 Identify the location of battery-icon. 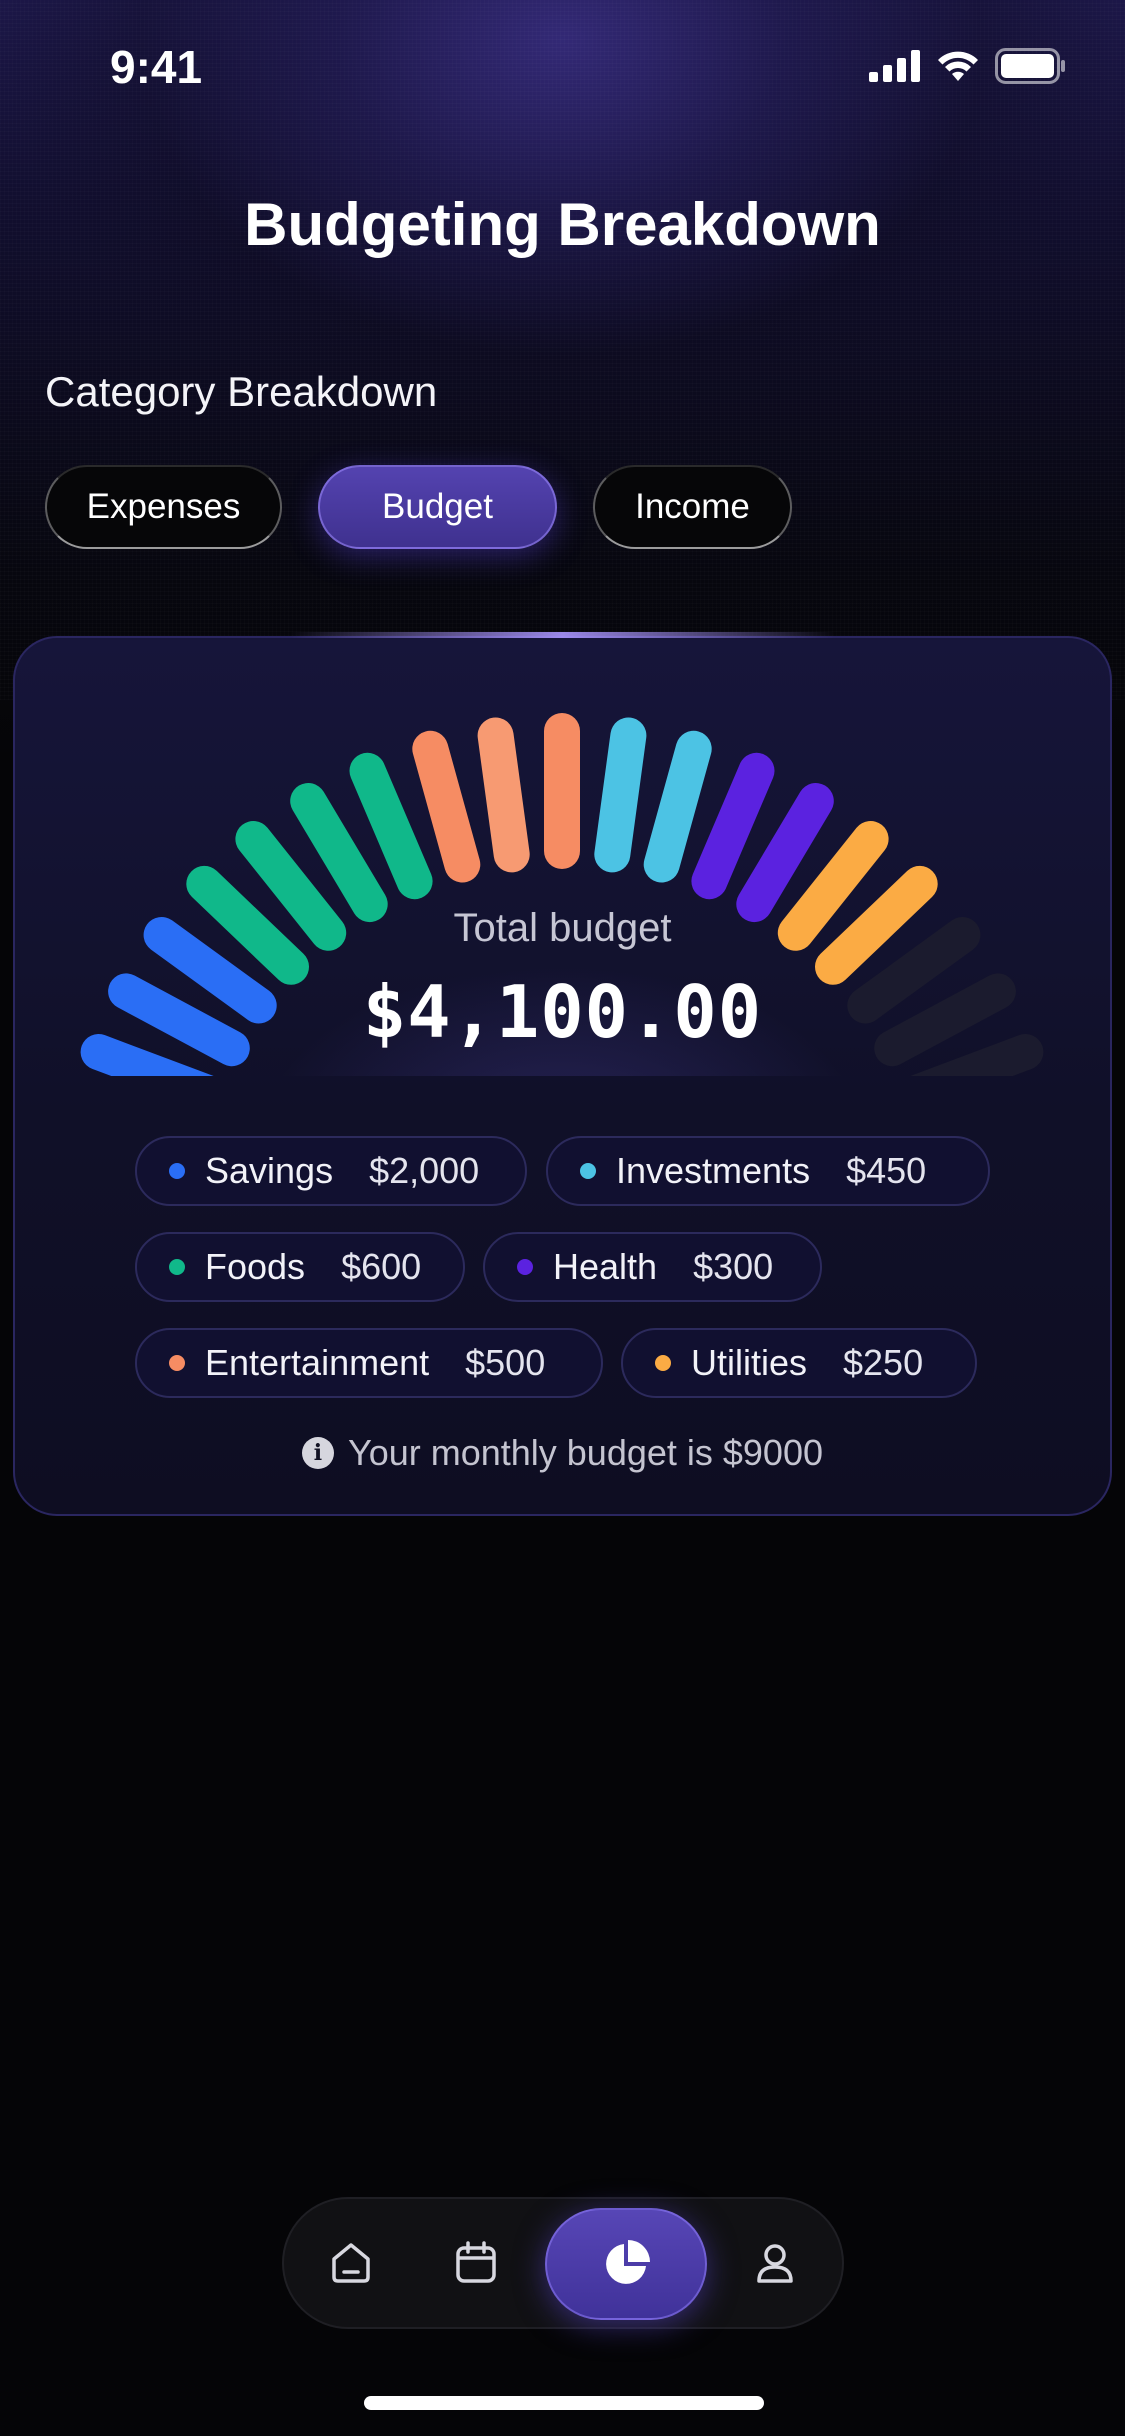
(1030, 66).